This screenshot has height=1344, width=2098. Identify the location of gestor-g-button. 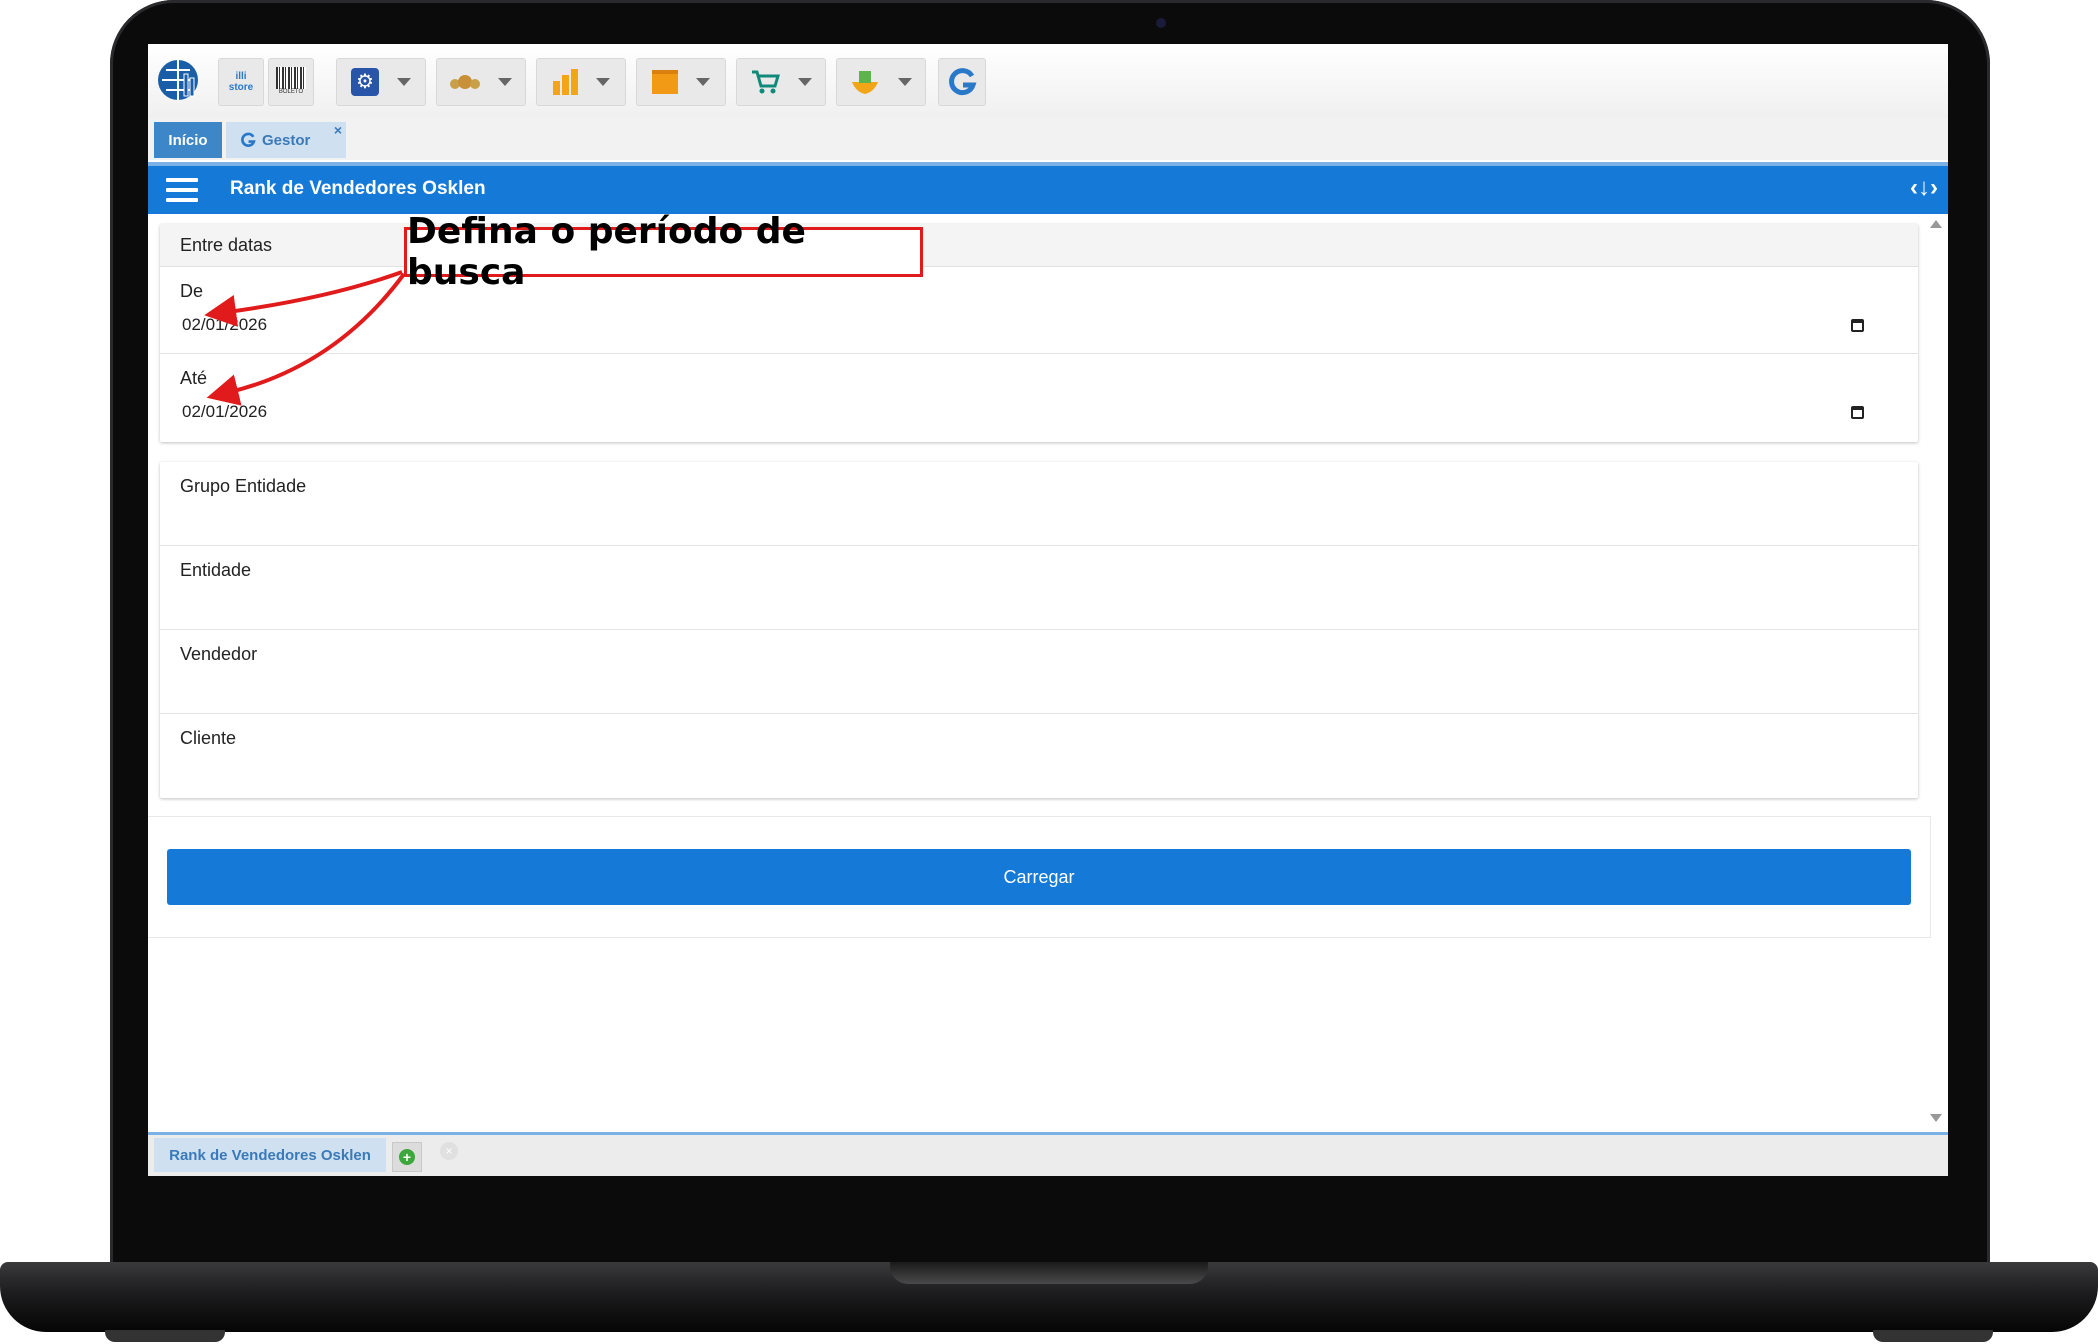
(962, 82).